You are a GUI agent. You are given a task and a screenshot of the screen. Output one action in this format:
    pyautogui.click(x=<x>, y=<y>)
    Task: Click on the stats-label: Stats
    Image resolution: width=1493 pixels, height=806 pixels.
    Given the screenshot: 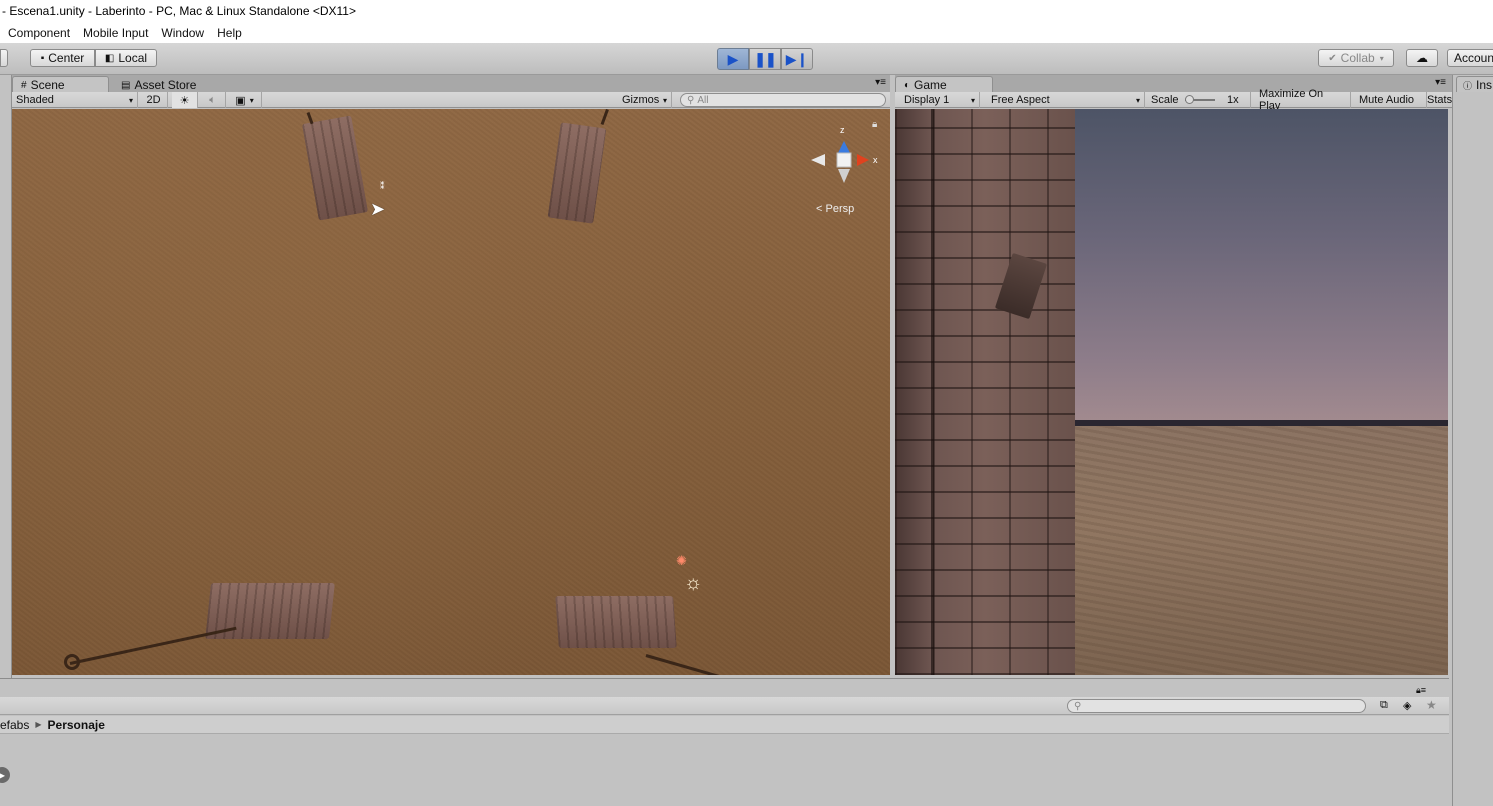 What is the action you would take?
    pyautogui.click(x=1439, y=100)
    